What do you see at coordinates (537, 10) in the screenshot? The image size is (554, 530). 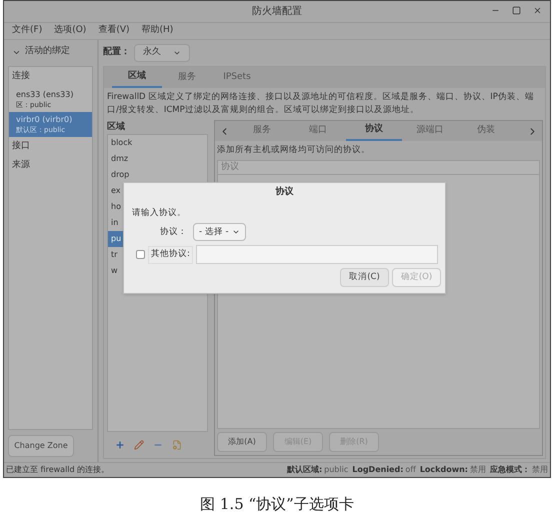 I see `close-icon` at bounding box center [537, 10].